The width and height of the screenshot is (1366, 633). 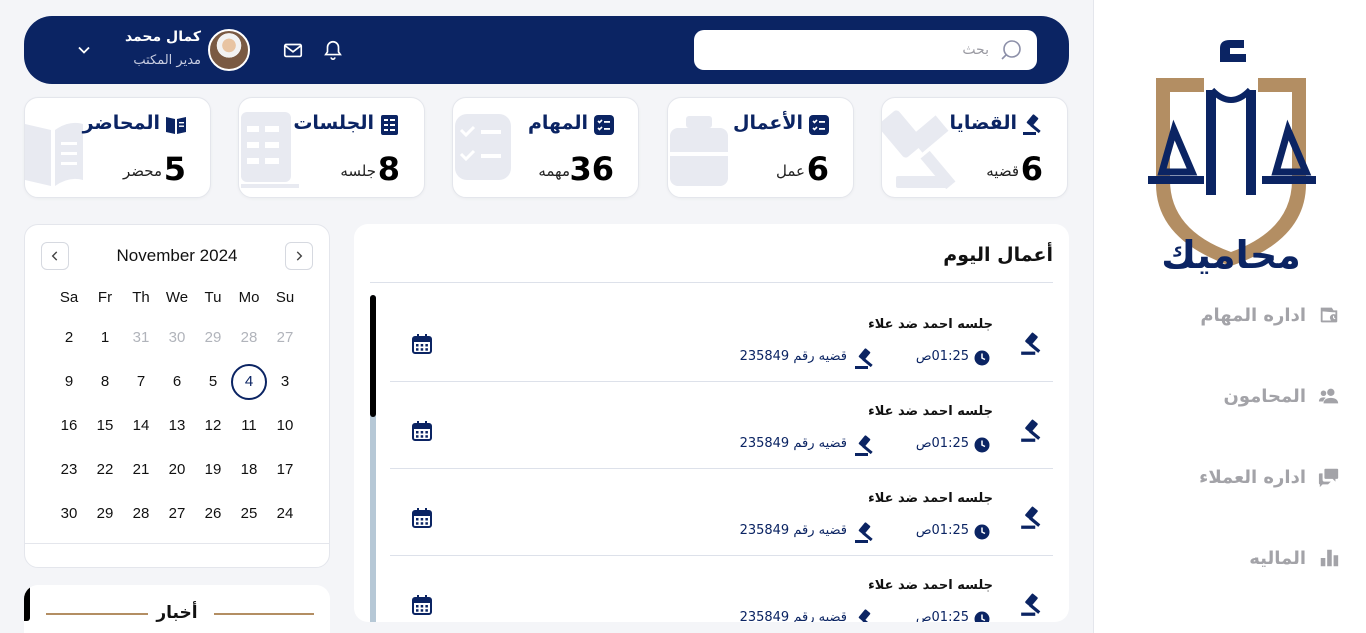 What do you see at coordinates (141, 470) in the screenshot?
I see `calendar-day: 21` at bounding box center [141, 470].